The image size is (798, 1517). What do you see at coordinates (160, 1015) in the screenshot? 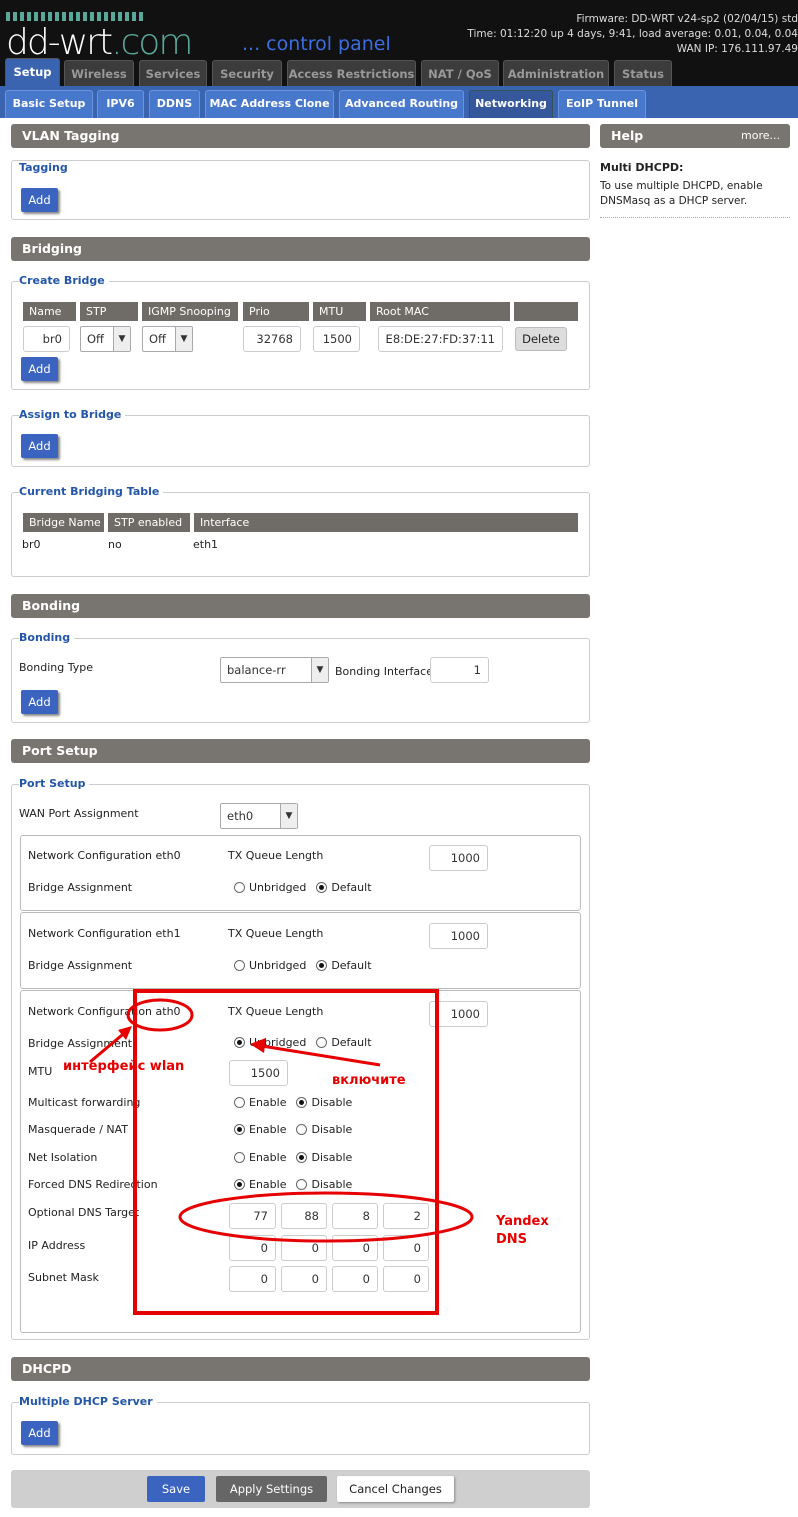
I see `annotation-ellipse-ath0` at bounding box center [160, 1015].